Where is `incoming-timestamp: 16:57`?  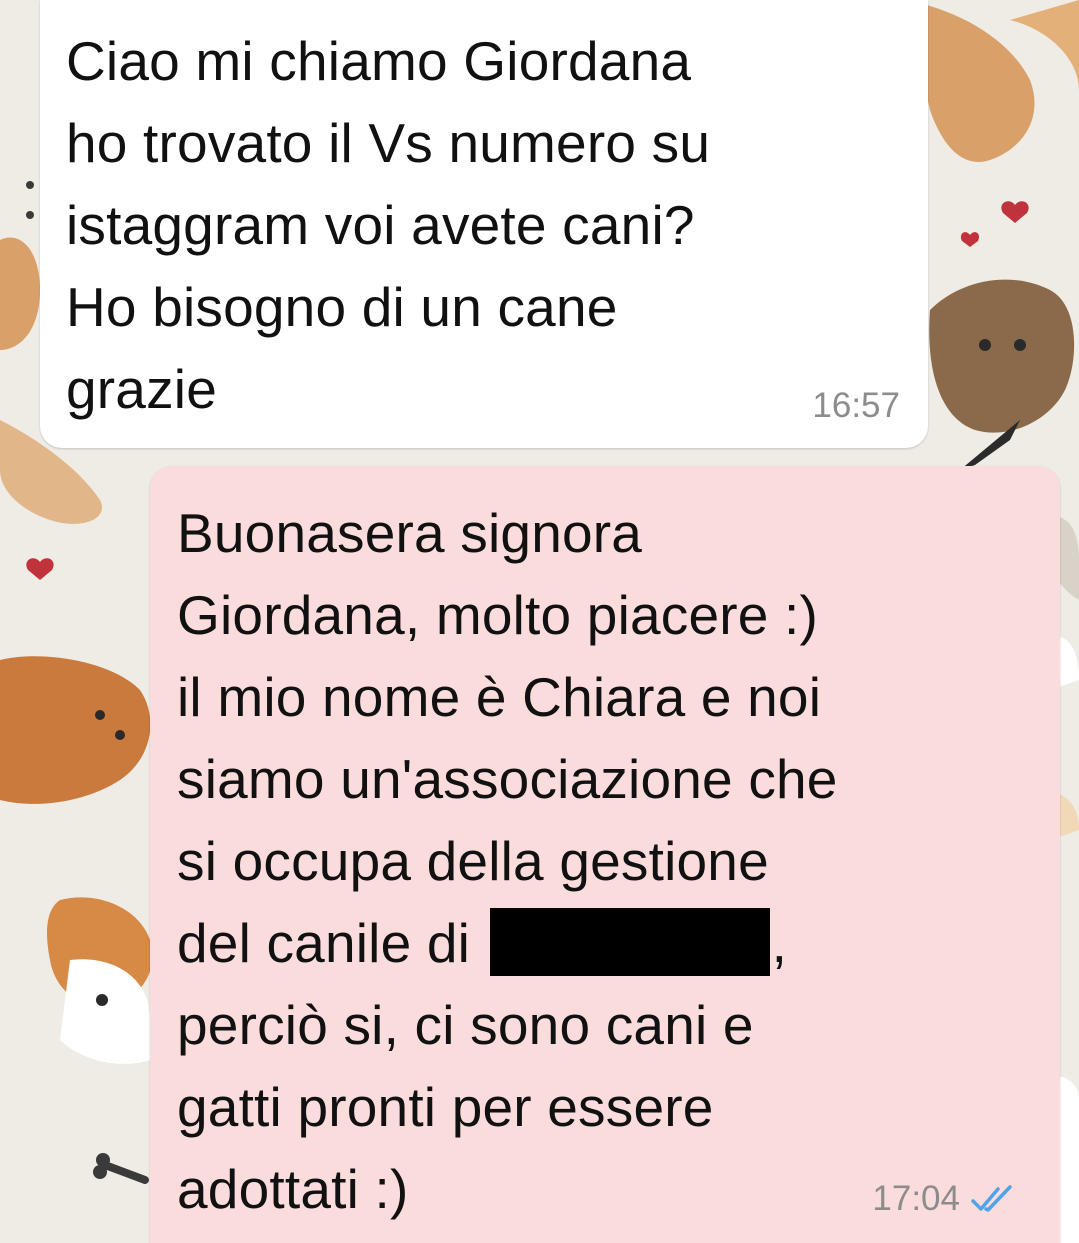
incoming-timestamp: 16:57 is located at coordinates (856, 405).